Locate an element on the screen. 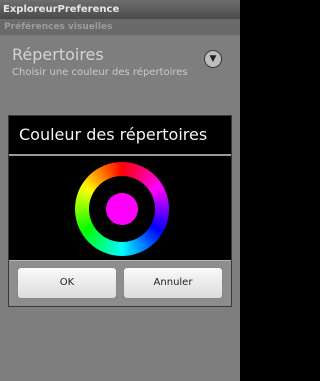 This screenshot has height=381, width=320. ok-button: OK is located at coordinates (67, 283).